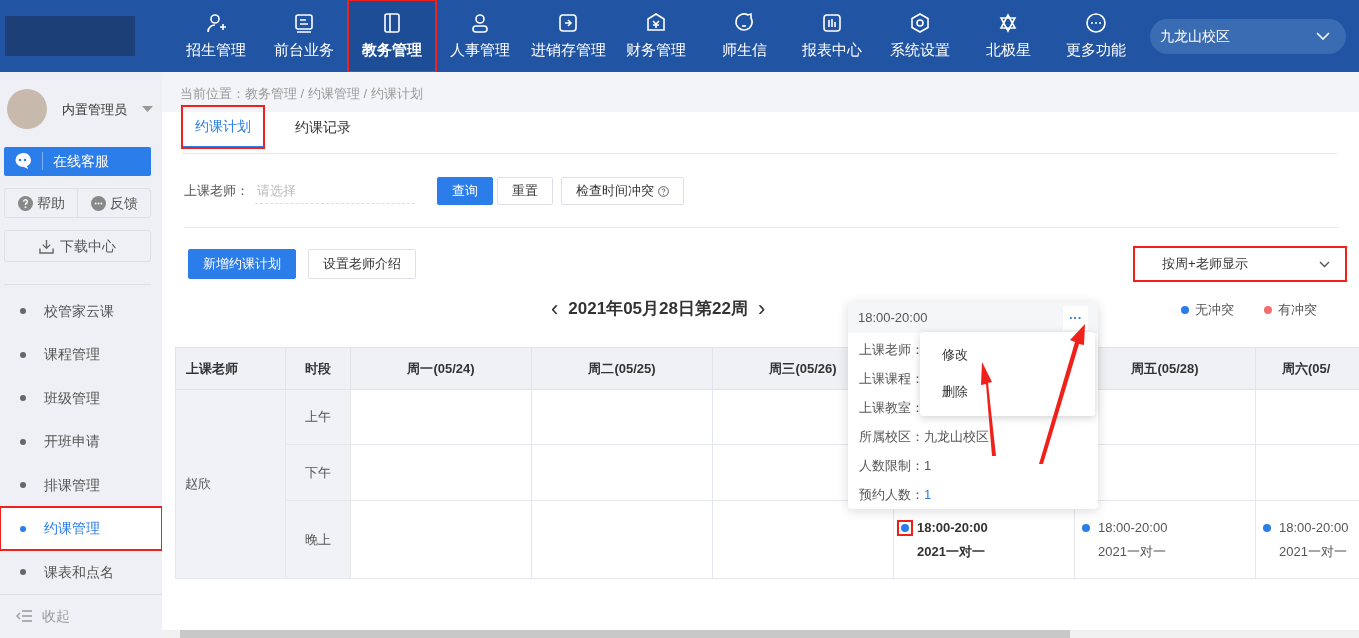  Describe the element at coordinates (625, 634) in the screenshot. I see `scrollbar-thumb` at that location.